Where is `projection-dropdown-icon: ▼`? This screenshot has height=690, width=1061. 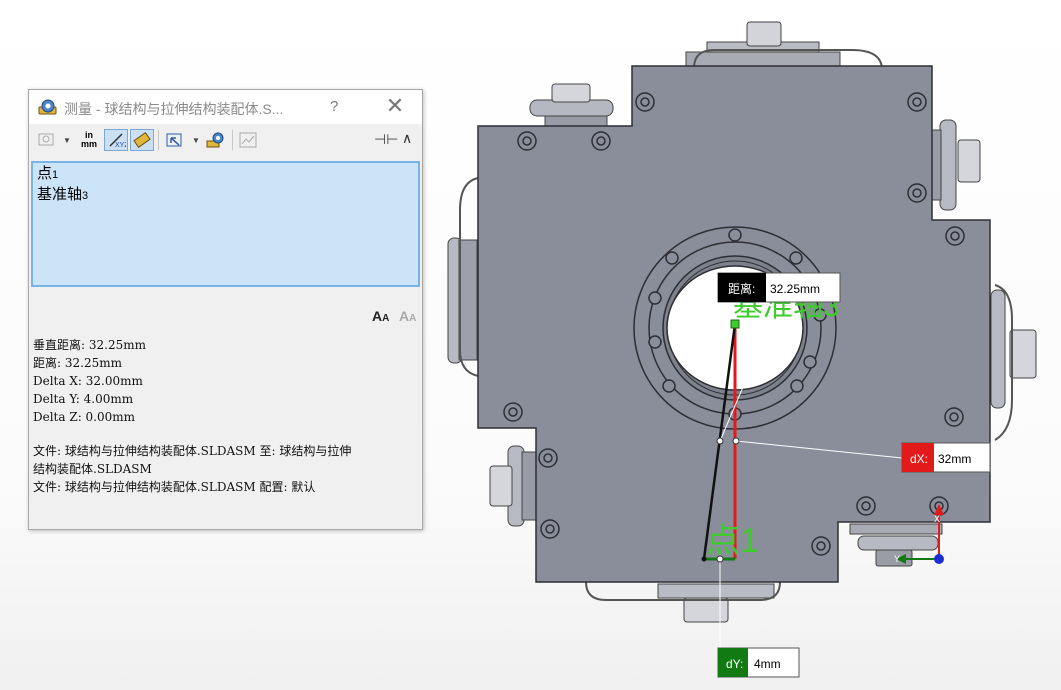
projection-dropdown-icon: ▼ is located at coordinates (196, 140).